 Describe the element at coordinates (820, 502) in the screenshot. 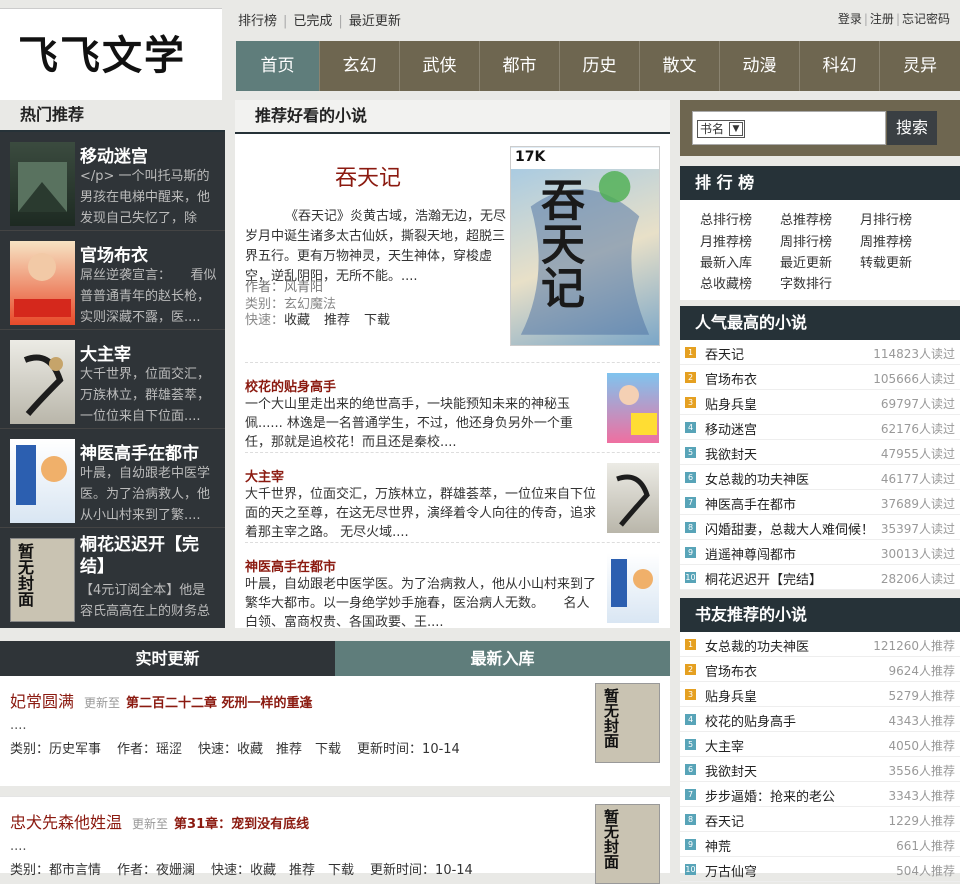

I see `popular-row: 7 神医高手在都市 37689人读过` at that location.